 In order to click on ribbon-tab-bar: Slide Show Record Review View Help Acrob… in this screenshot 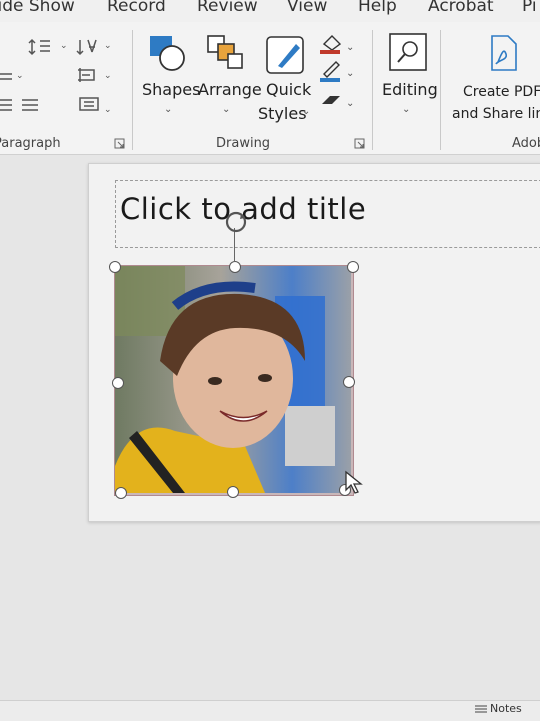, I will do `click(270, 11)`.